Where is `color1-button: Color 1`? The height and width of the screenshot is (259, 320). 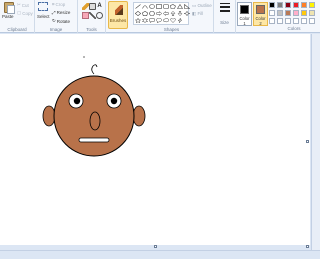 color1-button: Color 1 is located at coordinates (244, 14).